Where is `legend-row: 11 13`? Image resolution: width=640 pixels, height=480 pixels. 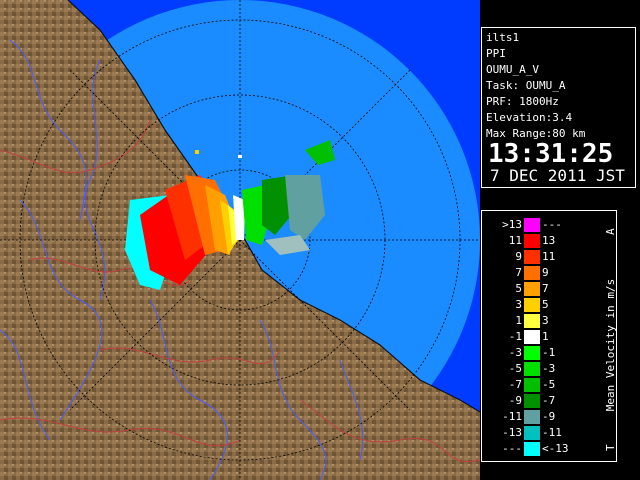
legend-row: 11 13 is located at coordinates (549, 240).